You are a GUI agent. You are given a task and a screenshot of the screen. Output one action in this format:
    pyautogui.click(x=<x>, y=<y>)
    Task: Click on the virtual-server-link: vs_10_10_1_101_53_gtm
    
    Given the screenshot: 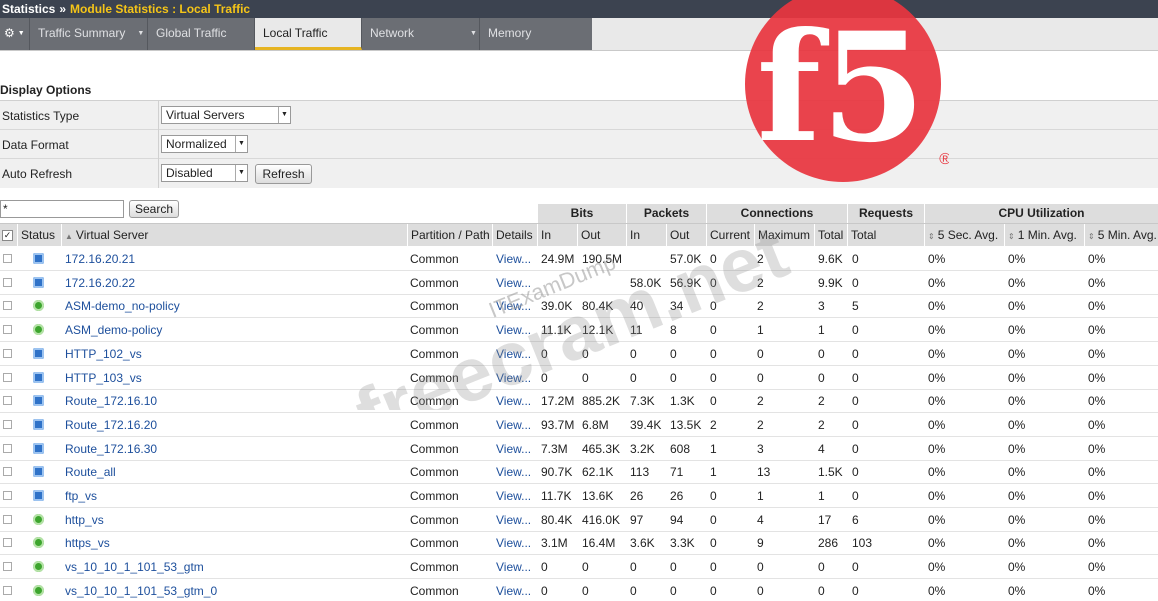 What is the action you would take?
    pyautogui.click(x=134, y=567)
    